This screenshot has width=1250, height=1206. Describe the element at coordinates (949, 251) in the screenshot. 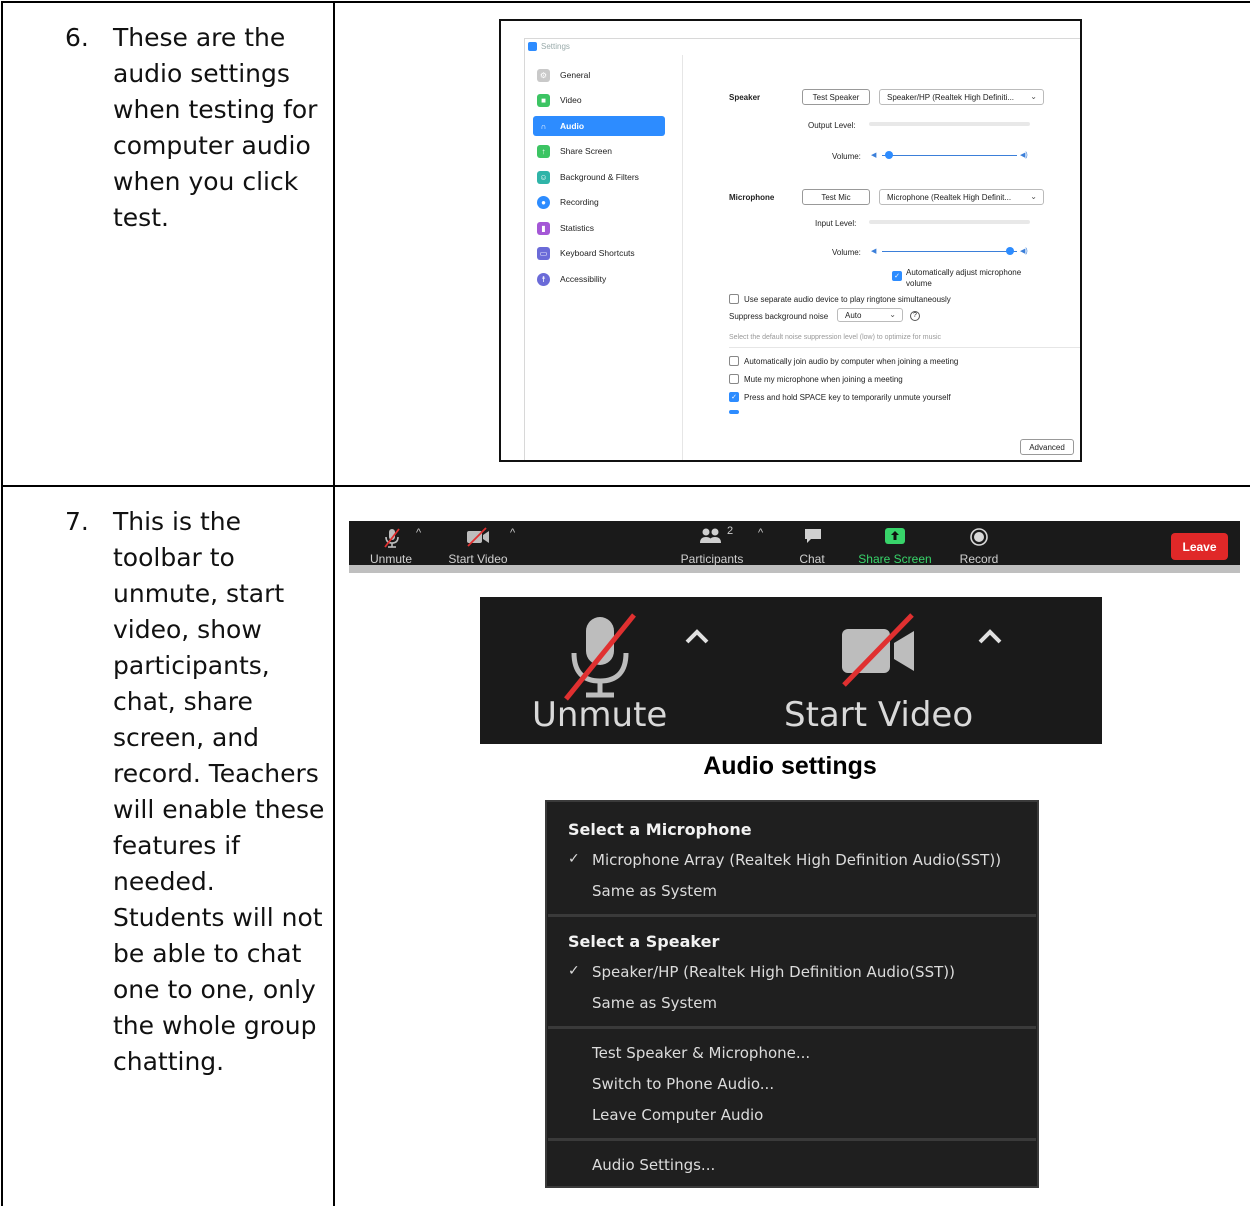

I see `mic-volume-track` at that location.